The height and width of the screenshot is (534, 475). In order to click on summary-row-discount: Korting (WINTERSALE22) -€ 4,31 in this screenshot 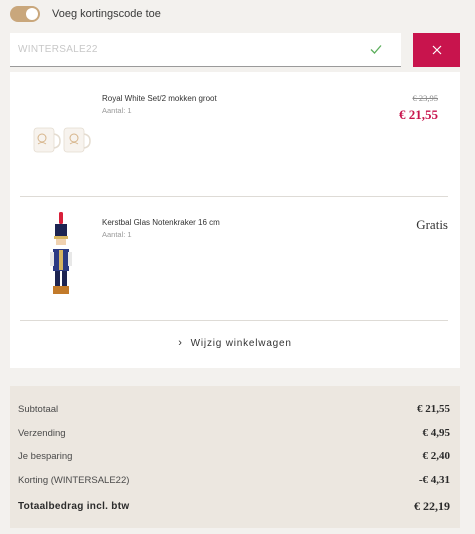, I will do `click(234, 480)`.